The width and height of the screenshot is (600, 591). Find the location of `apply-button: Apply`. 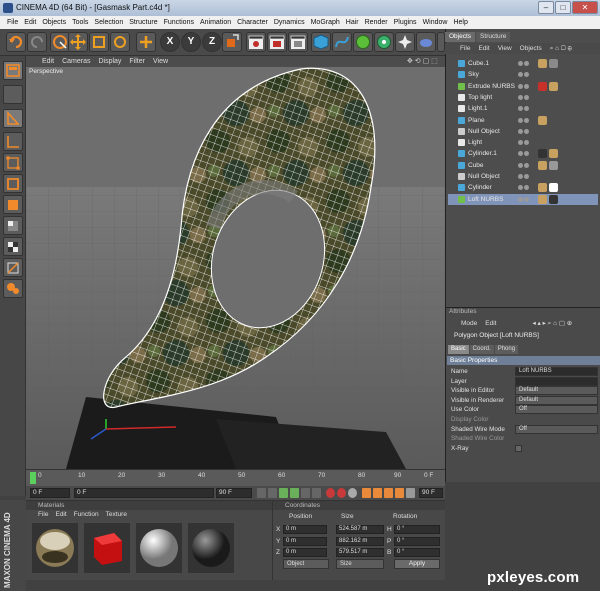

apply-button: Apply is located at coordinates (417, 564).